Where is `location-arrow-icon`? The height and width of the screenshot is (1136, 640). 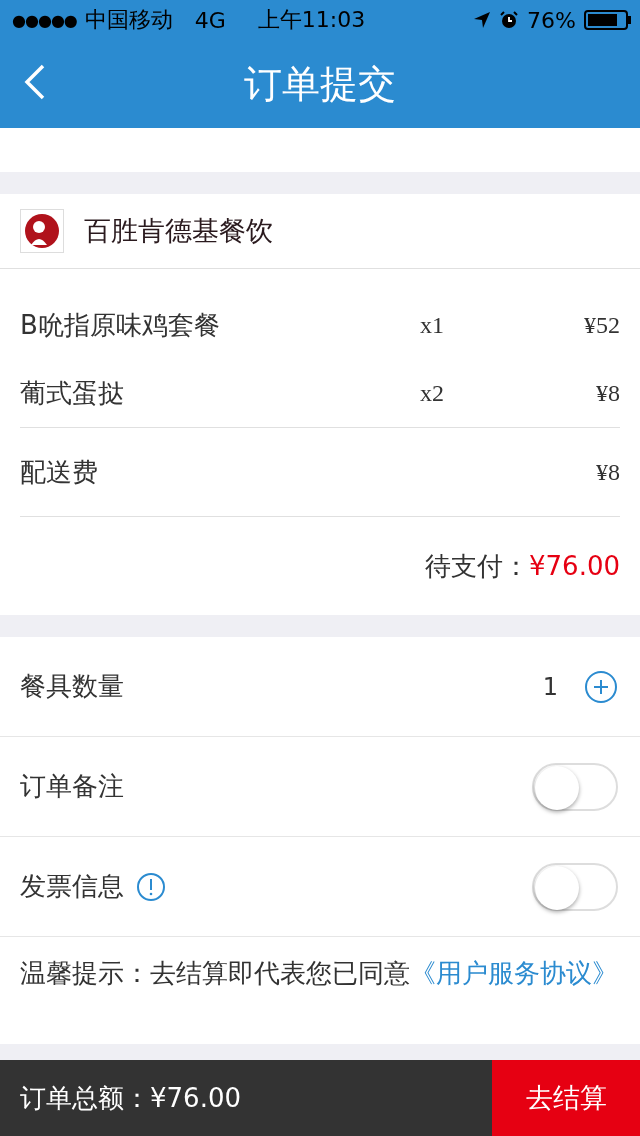 location-arrow-icon is located at coordinates (482, 20).